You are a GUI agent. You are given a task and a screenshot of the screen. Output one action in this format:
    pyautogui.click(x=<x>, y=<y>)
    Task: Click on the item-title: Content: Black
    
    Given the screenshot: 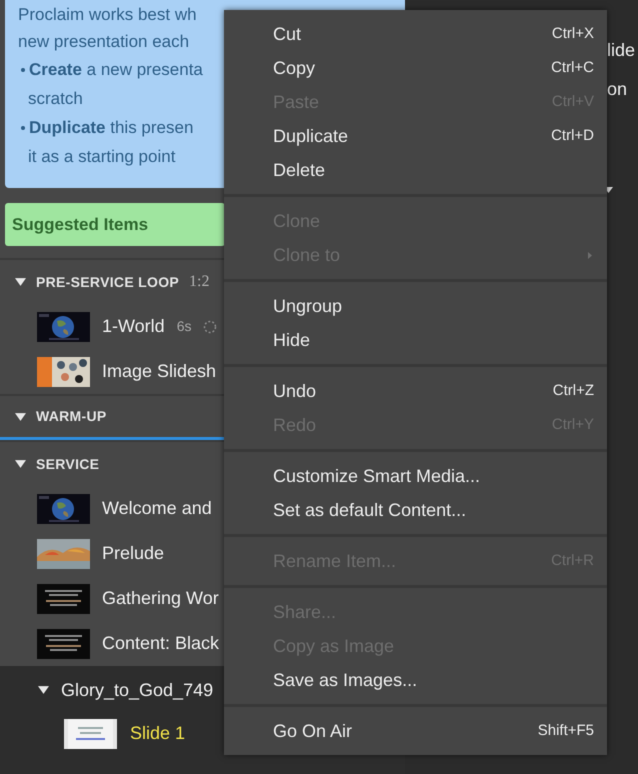 What is the action you would take?
    pyautogui.click(x=161, y=643)
    